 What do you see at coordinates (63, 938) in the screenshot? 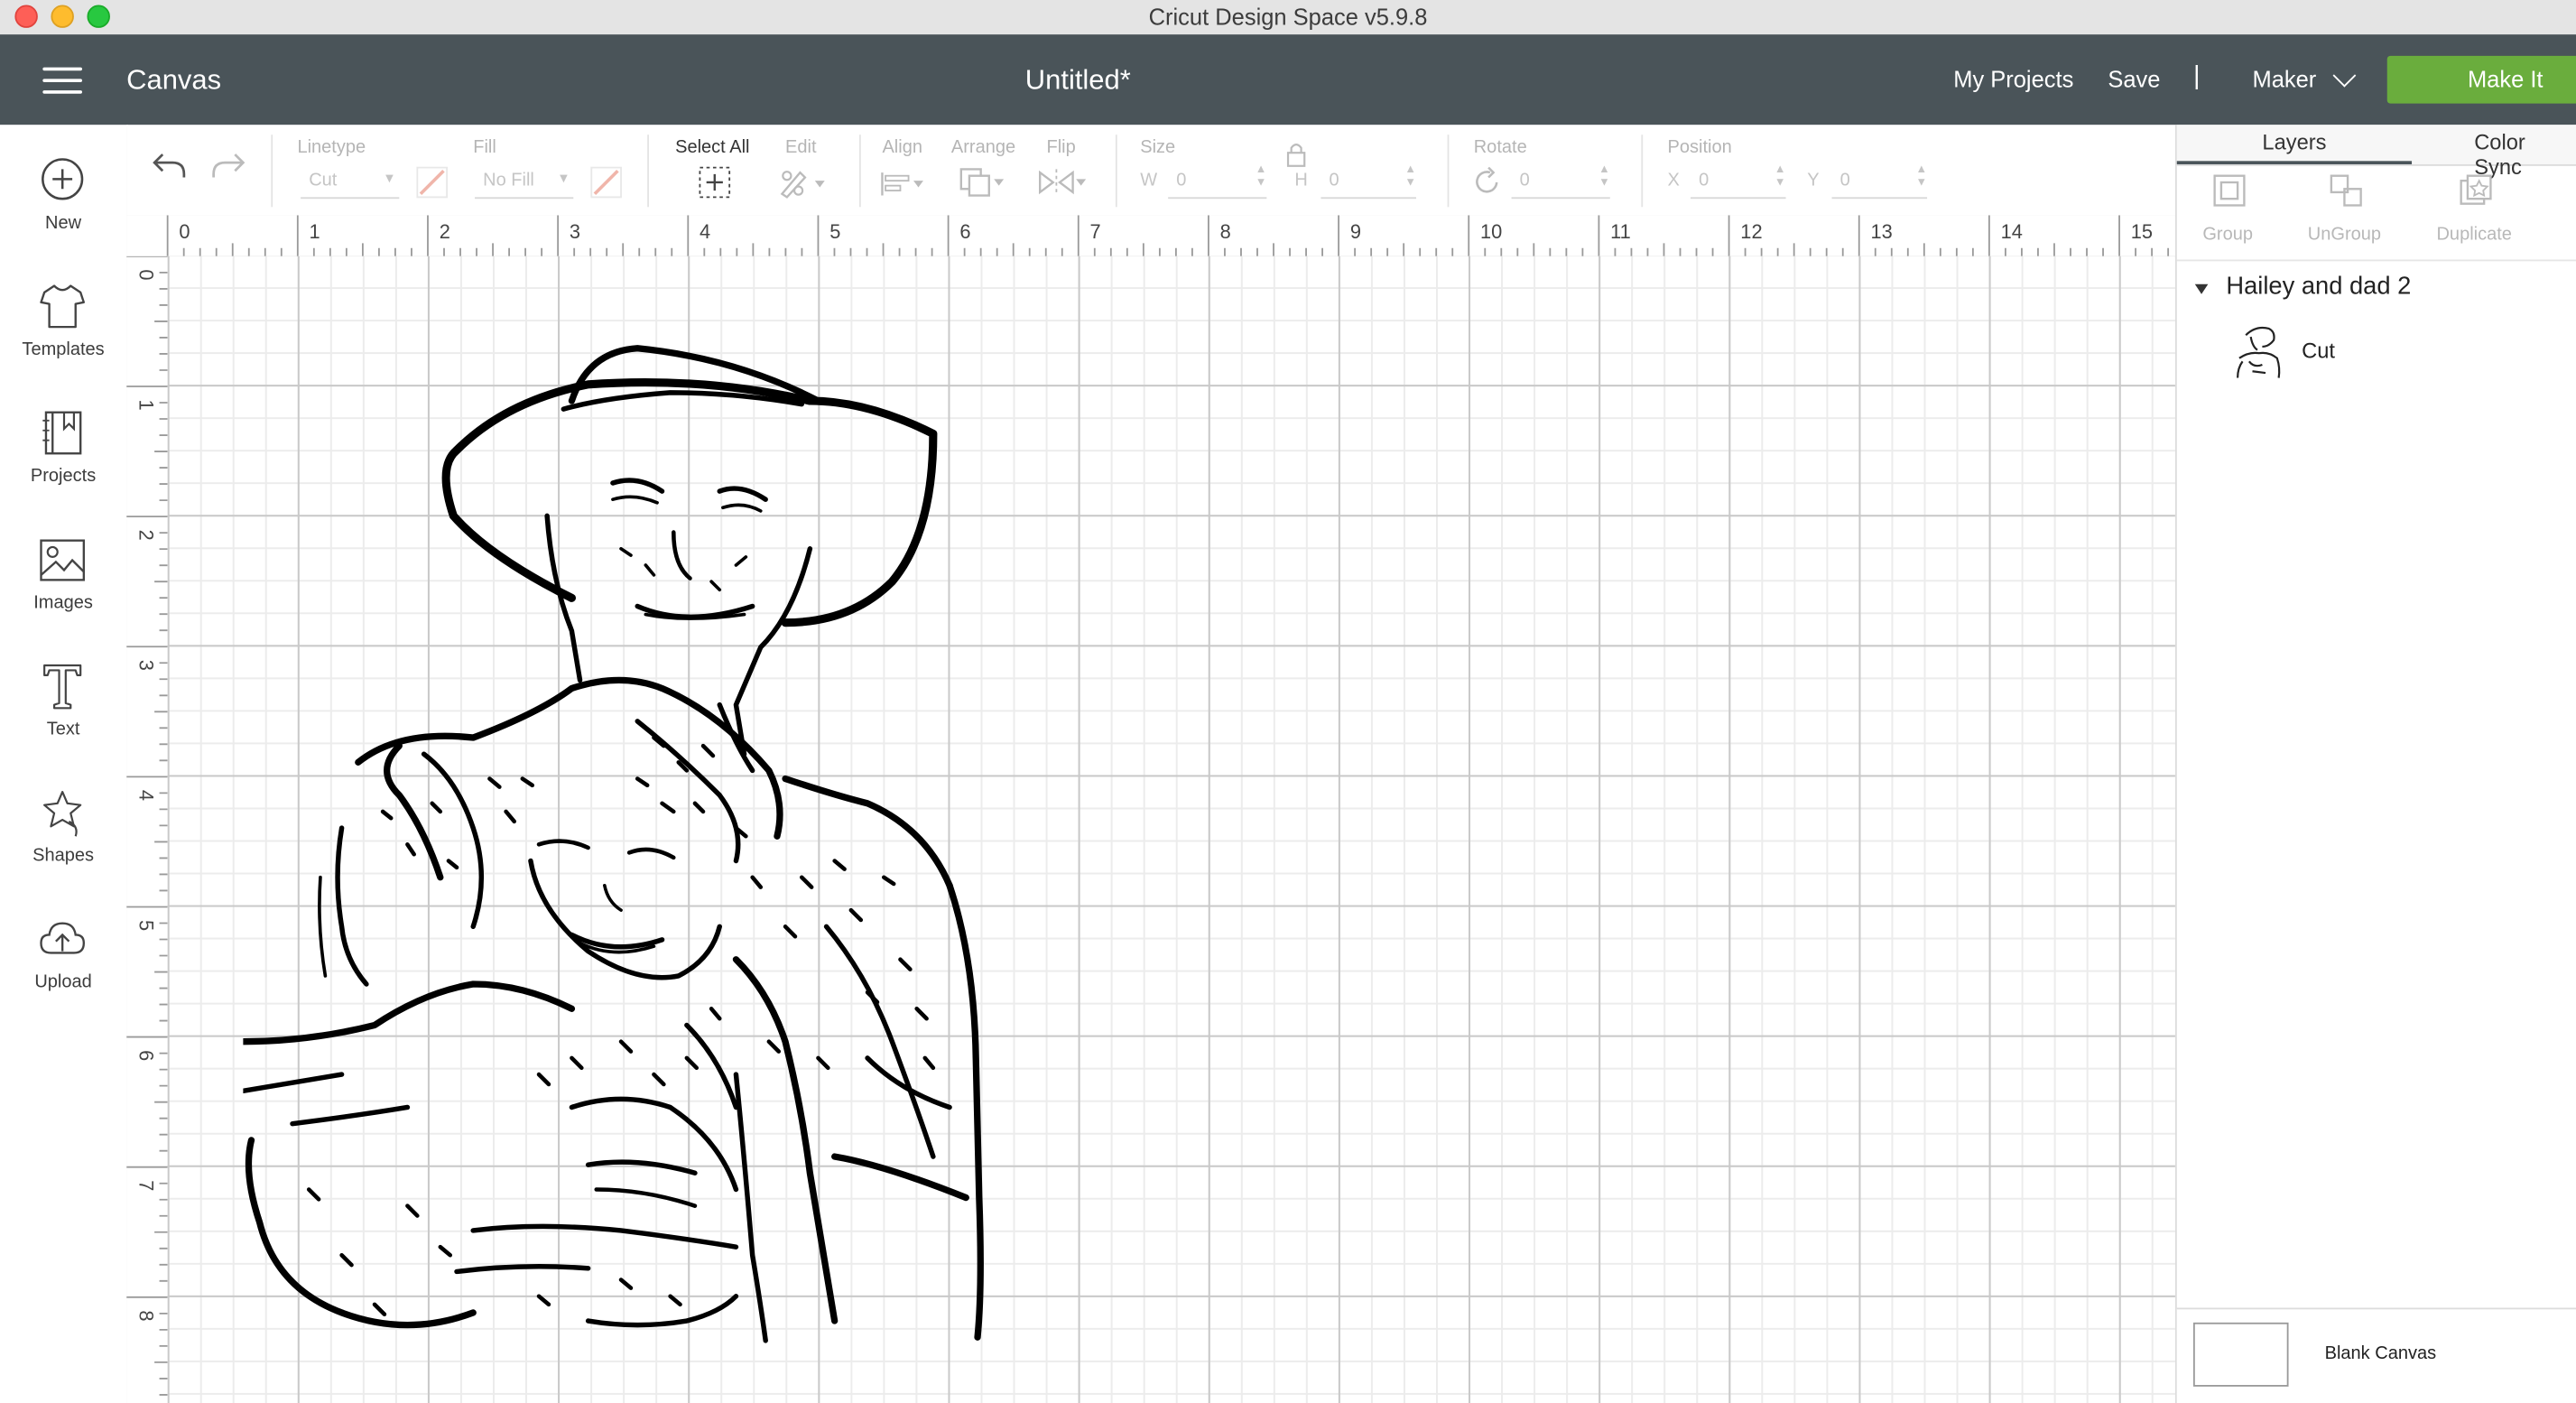
I see `cloud-upload-icon` at bounding box center [63, 938].